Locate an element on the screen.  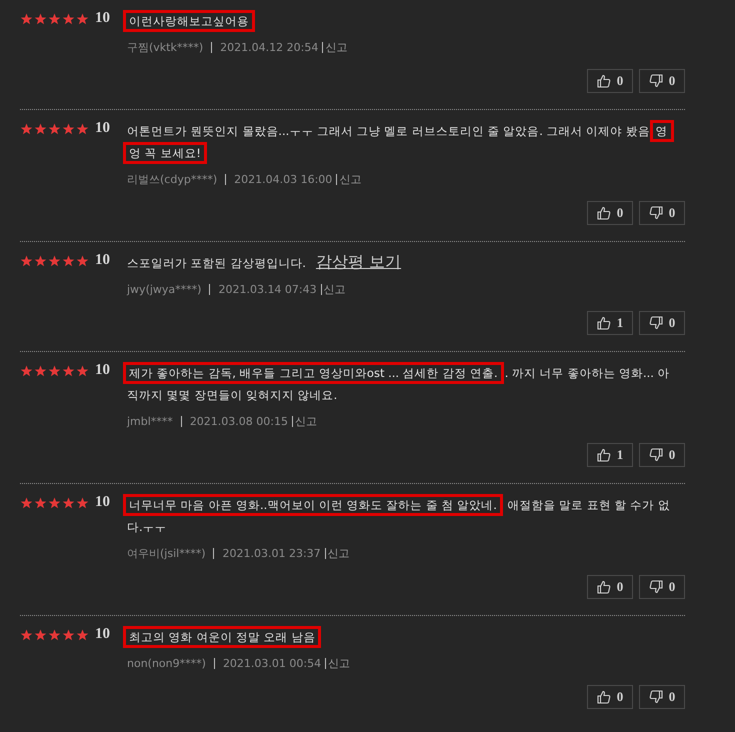
nickname: 여우비(jsil****) is located at coordinates (166, 553).